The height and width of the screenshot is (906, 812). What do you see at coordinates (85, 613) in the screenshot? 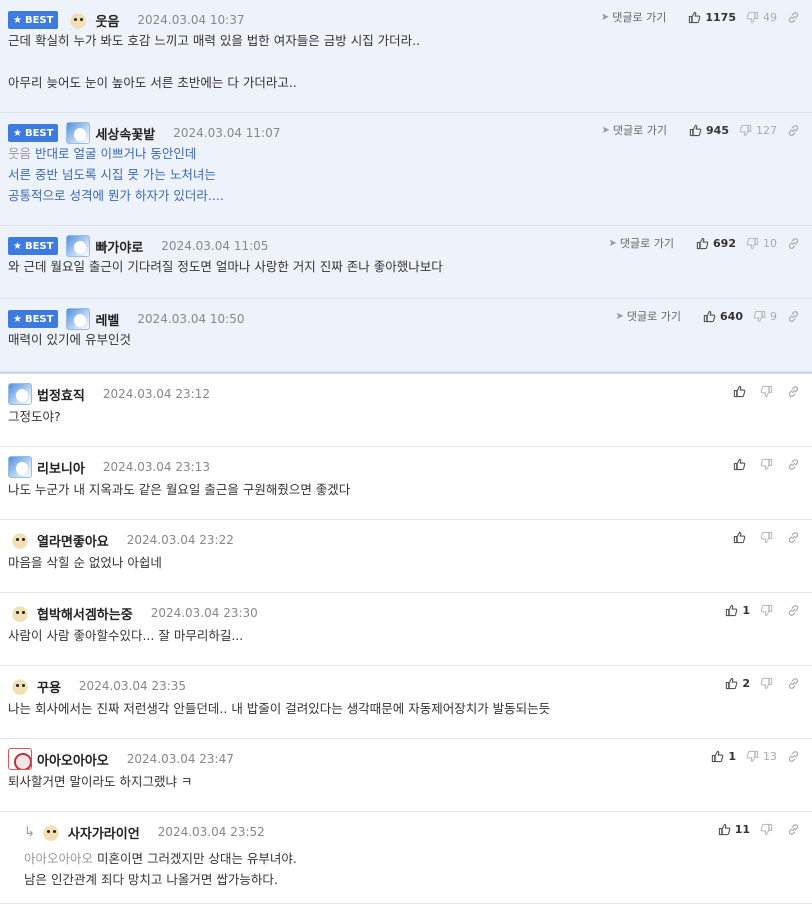
I see `author-name: 협박해서겜하는중` at bounding box center [85, 613].